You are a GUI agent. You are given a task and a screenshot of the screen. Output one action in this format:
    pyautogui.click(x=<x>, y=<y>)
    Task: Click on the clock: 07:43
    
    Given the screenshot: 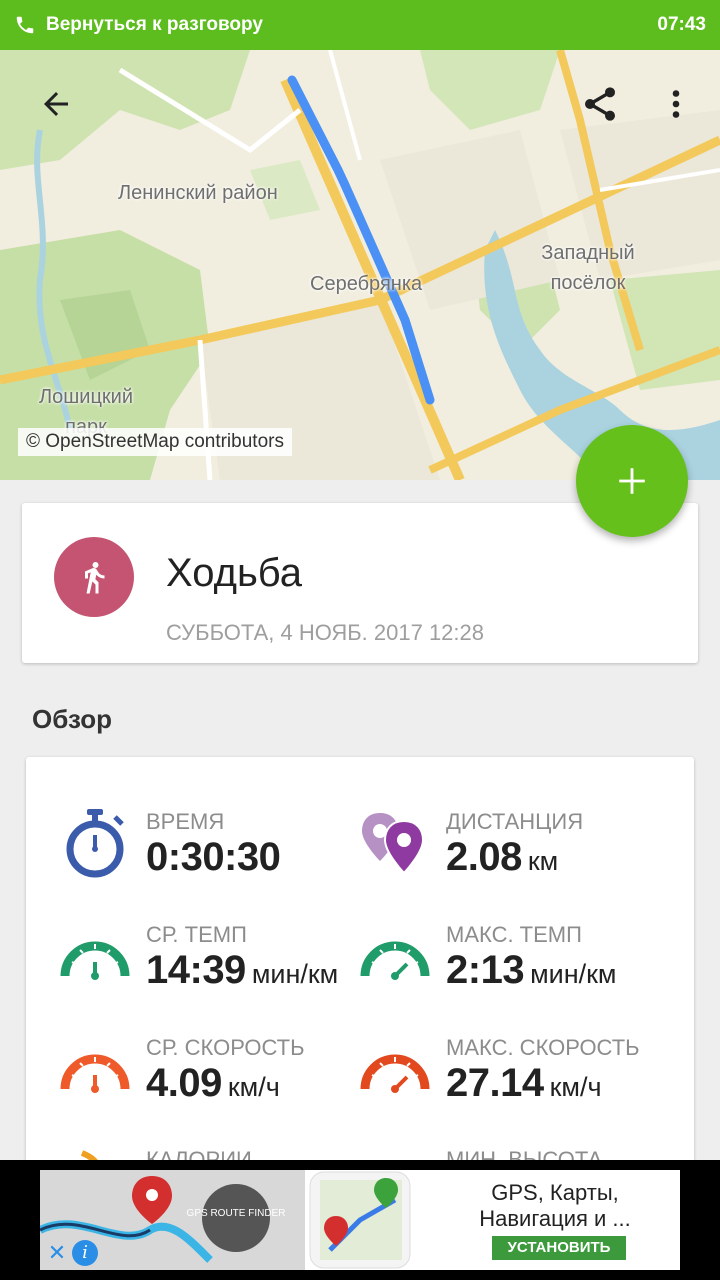 What is the action you would take?
    pyautogui.click(x=681, y=24)
    